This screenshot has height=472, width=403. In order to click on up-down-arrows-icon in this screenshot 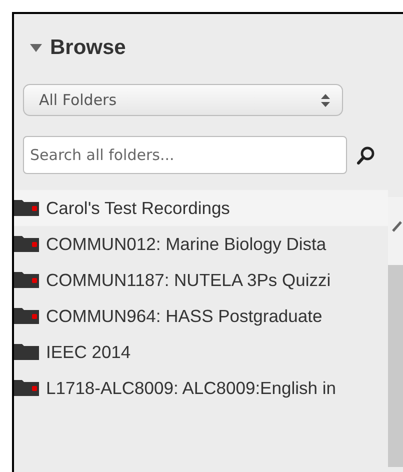, I will do `click(325, 100)`.